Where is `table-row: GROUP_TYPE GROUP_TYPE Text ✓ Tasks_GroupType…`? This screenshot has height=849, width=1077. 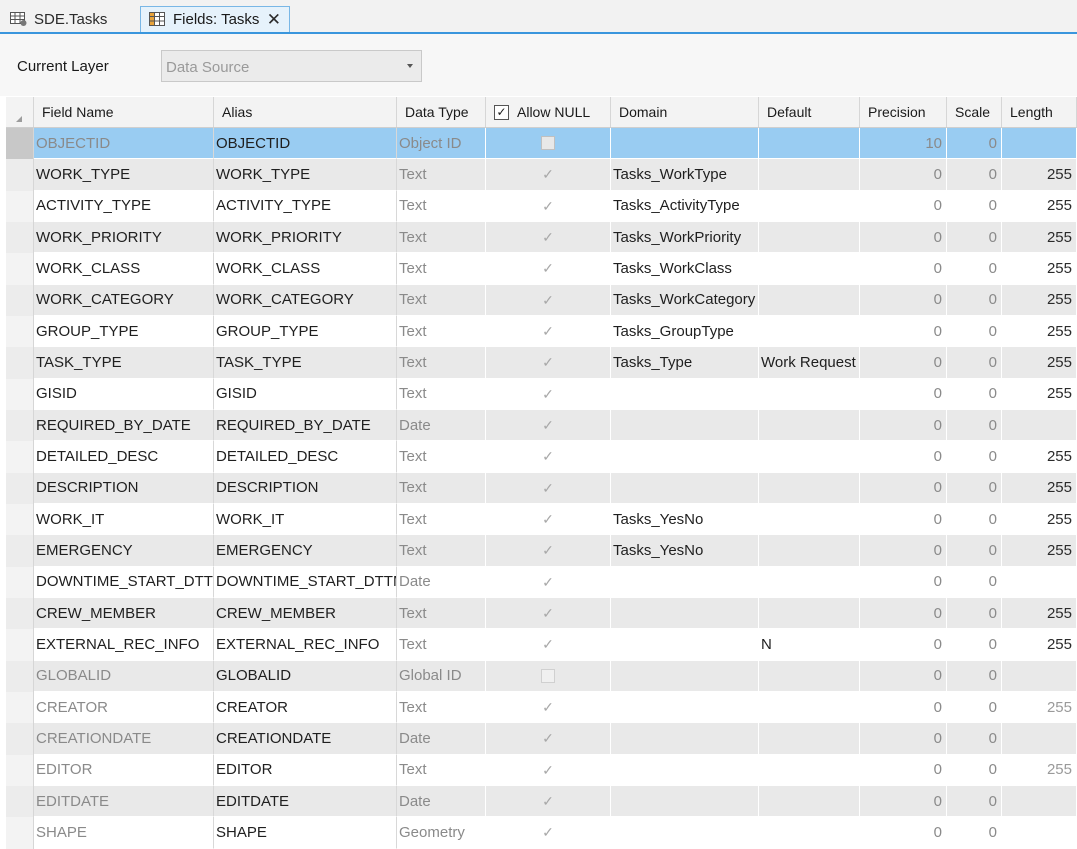
table-row: GROUP_TYPE GROUP_TYPE Text ✓ Tasks_GroupType… is located at coordinates (541, 331).